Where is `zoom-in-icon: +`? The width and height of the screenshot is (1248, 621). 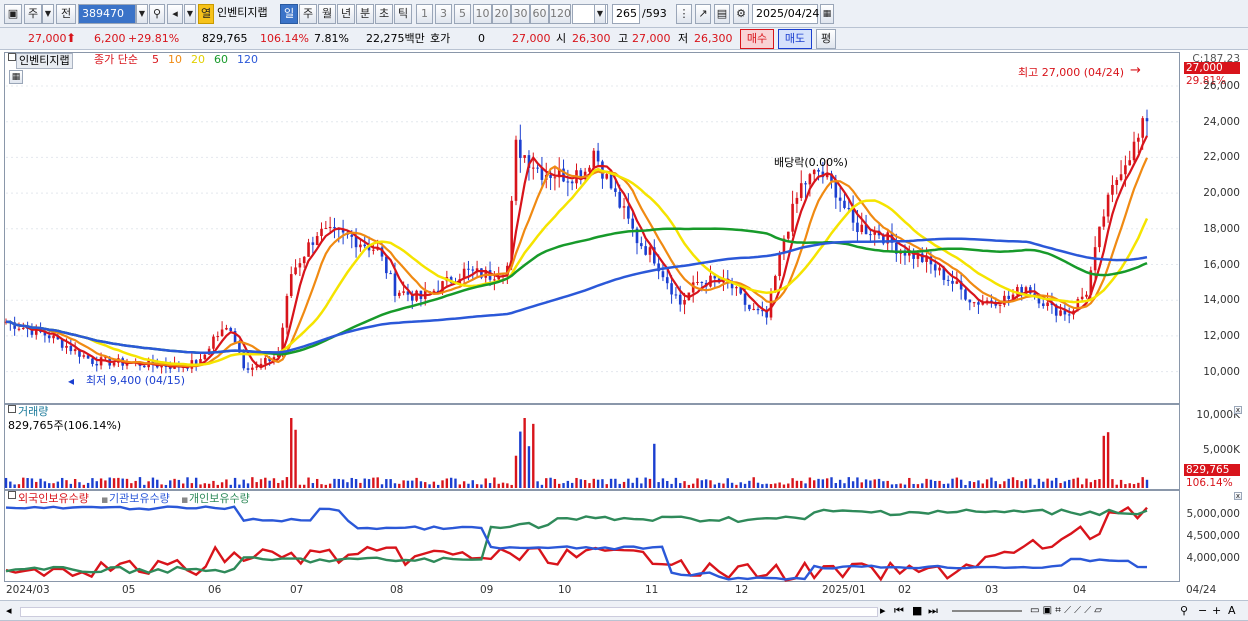
zoom-in-icon: + is located at coordinates (1216, 611).